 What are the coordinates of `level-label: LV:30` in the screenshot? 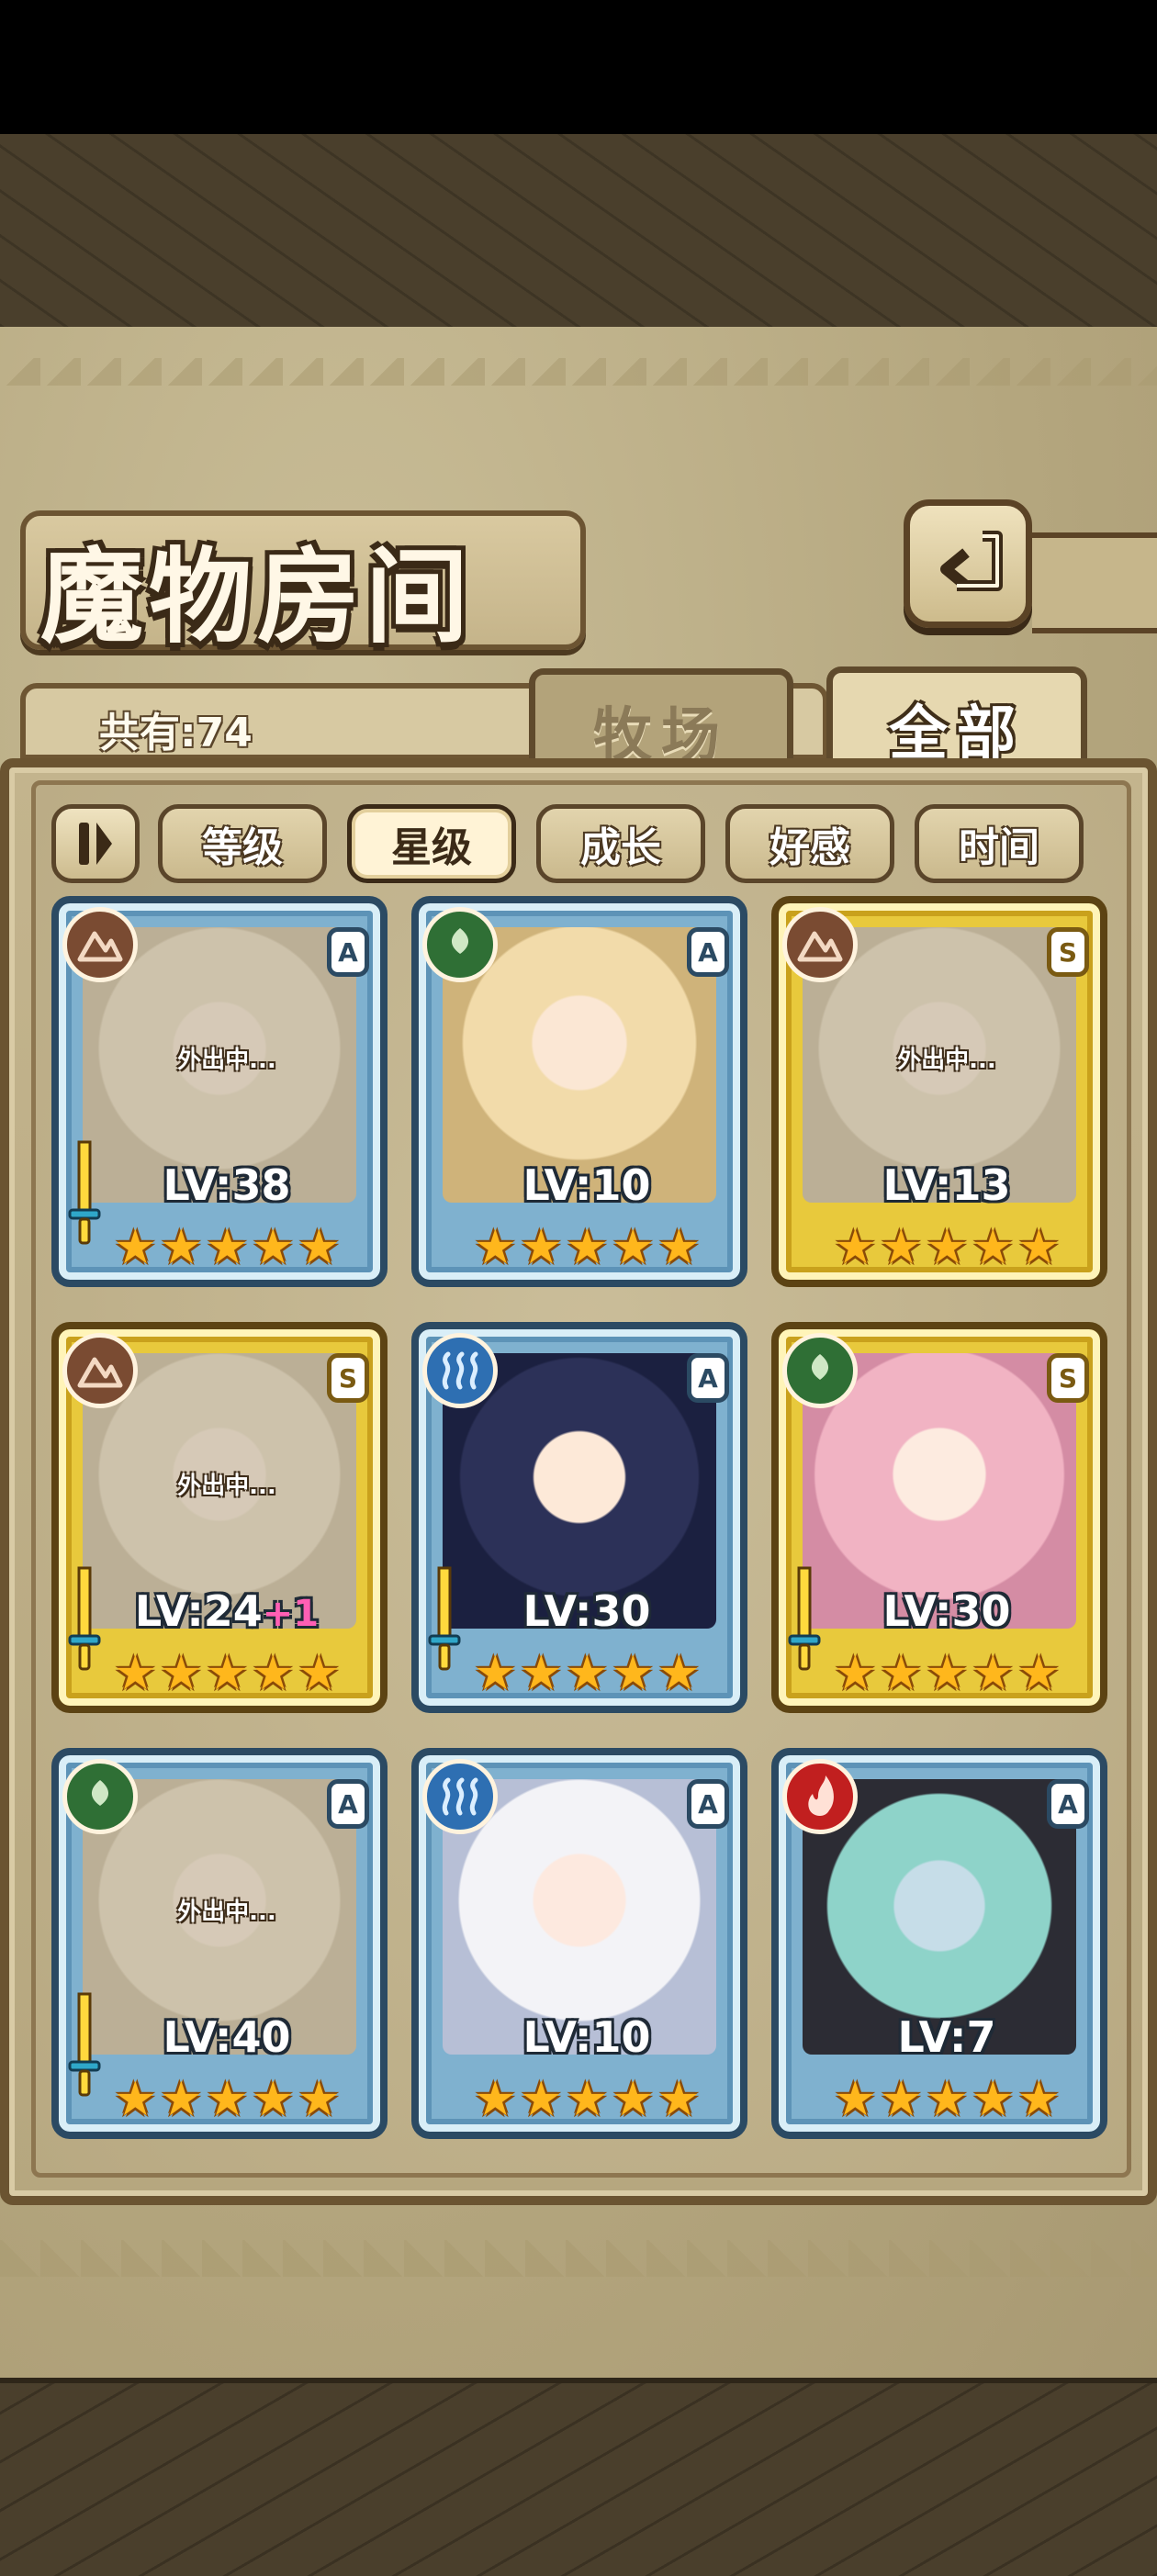 It's located at (939, 1611).